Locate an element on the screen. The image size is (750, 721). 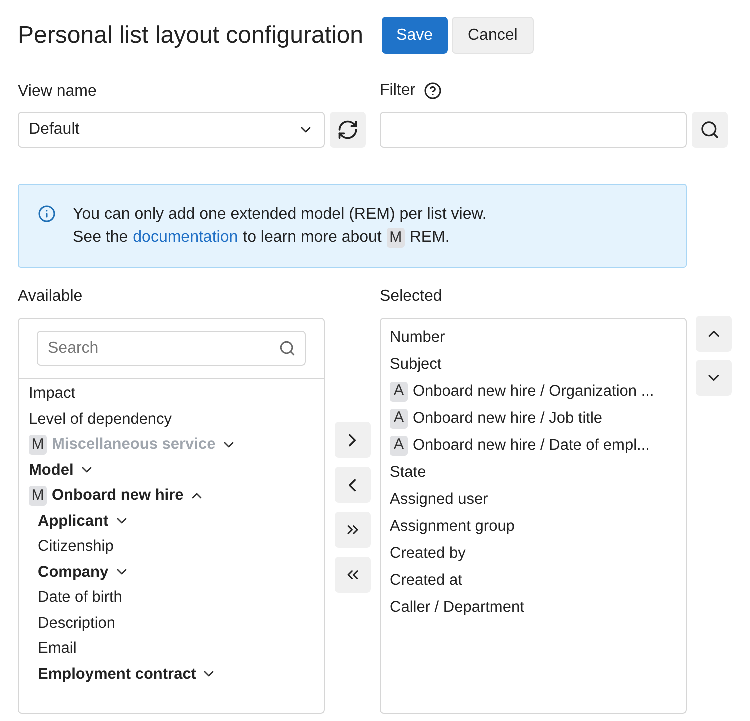
save-button: Save is located at coordinates (415, 35).